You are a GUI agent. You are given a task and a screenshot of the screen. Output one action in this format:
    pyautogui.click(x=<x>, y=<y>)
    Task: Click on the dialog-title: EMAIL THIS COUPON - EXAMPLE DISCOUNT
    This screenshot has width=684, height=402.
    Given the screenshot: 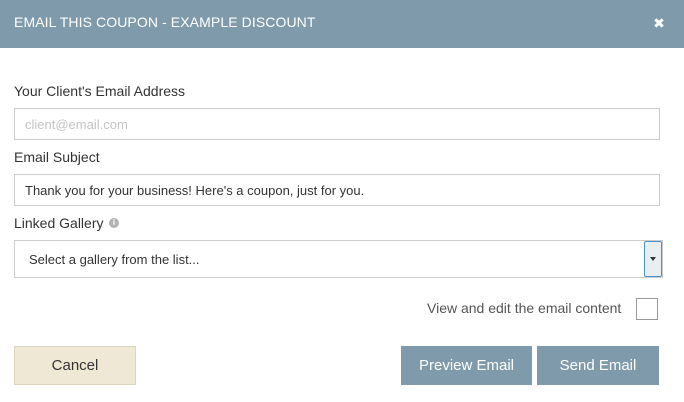 What is the action you would take?
    pyautogui.click(x=165, y=22)
    